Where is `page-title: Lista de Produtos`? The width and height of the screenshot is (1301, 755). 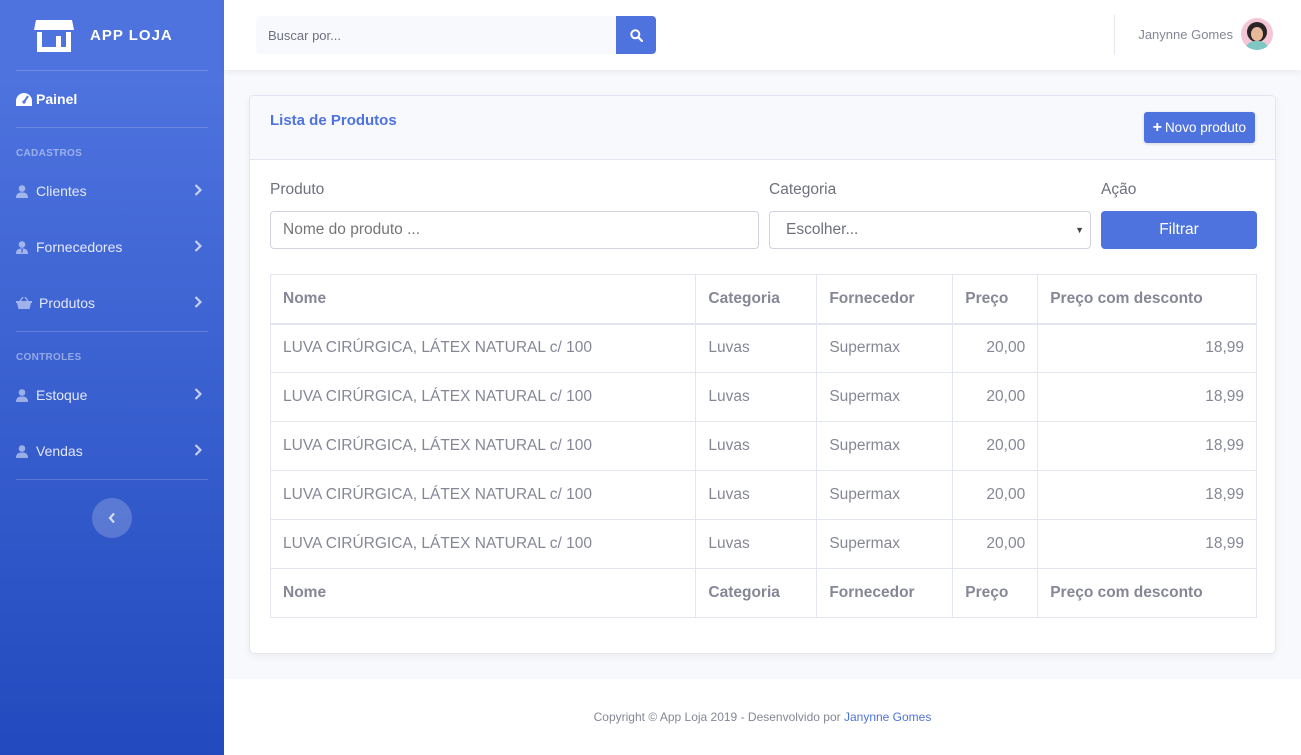 page-title: Lista de Produtos is located at coordinates (333, 120).